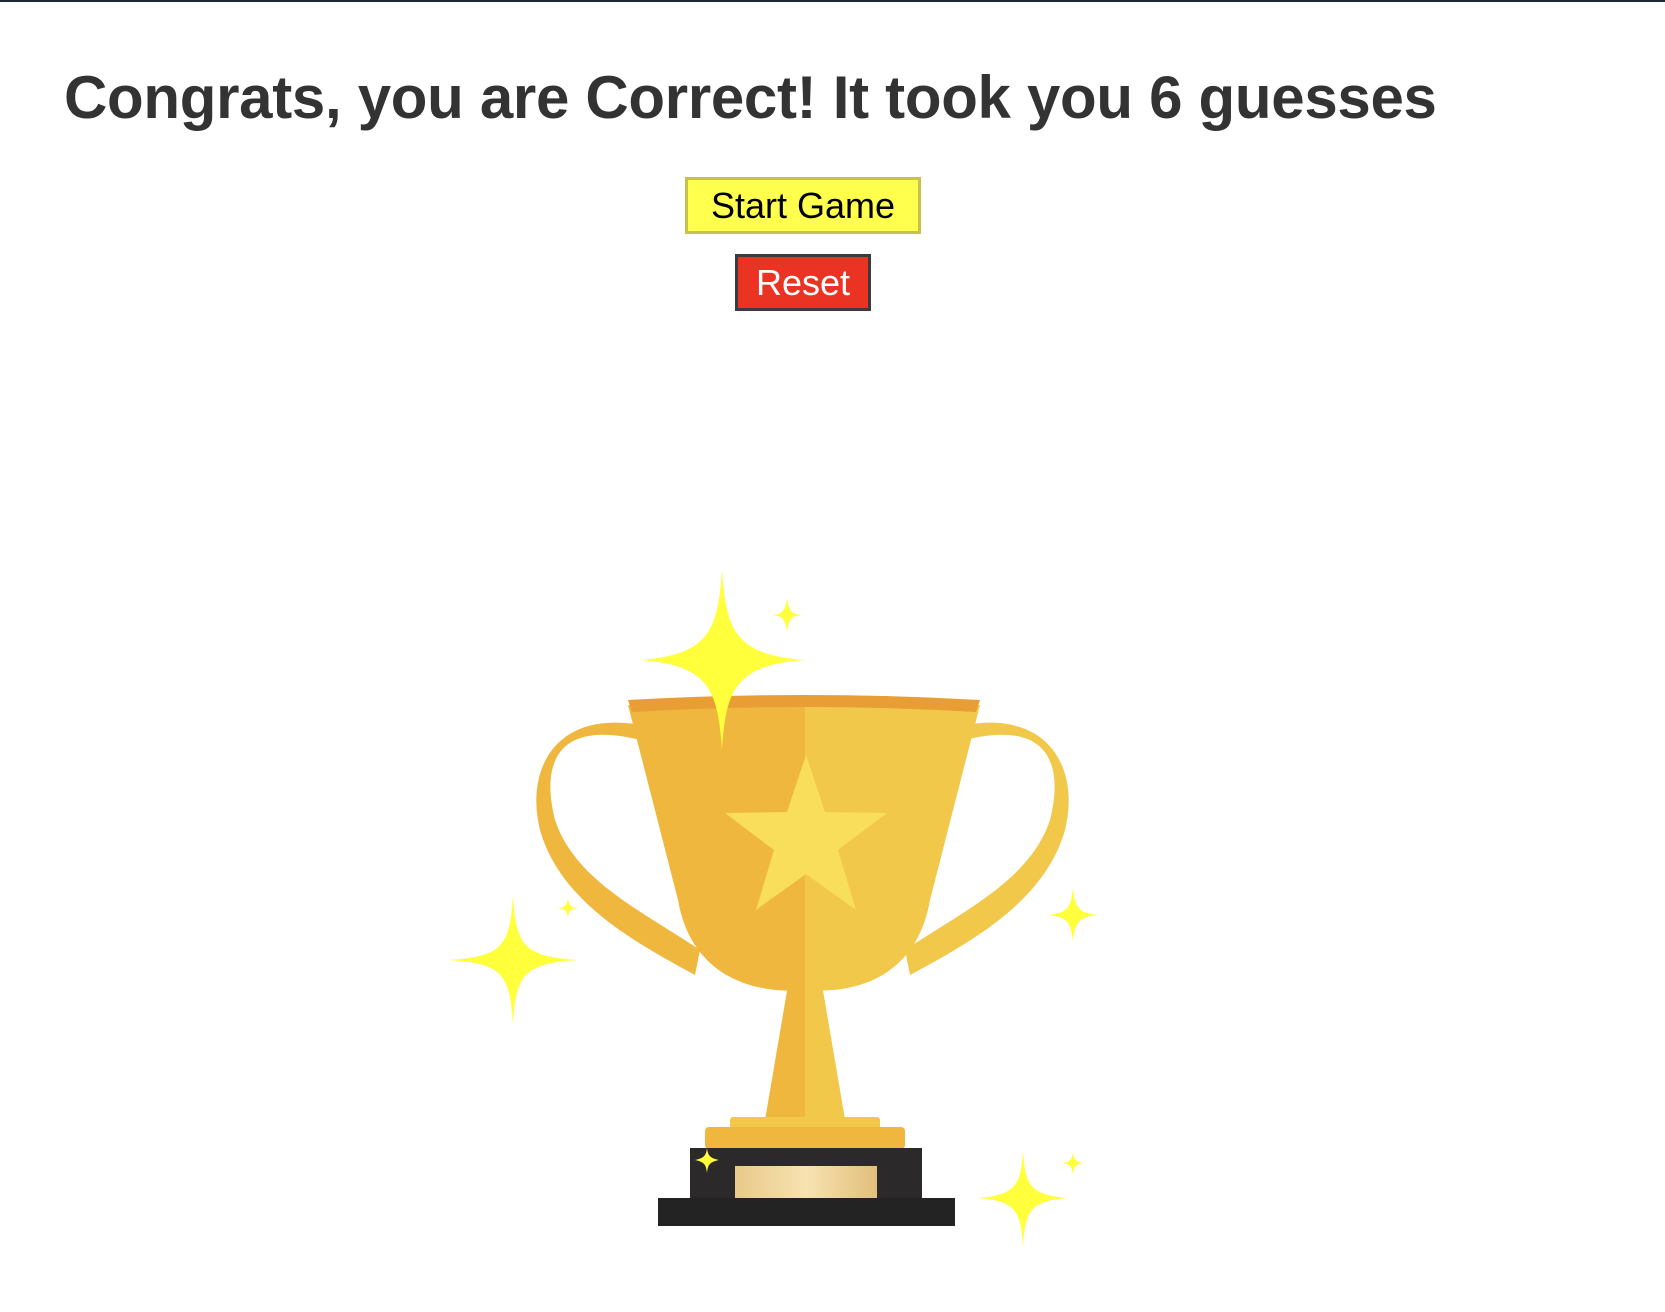  What do you see at coordinates (832, 1) in the screenshot?
I see `top-divider` at bounding box center [832, 1].